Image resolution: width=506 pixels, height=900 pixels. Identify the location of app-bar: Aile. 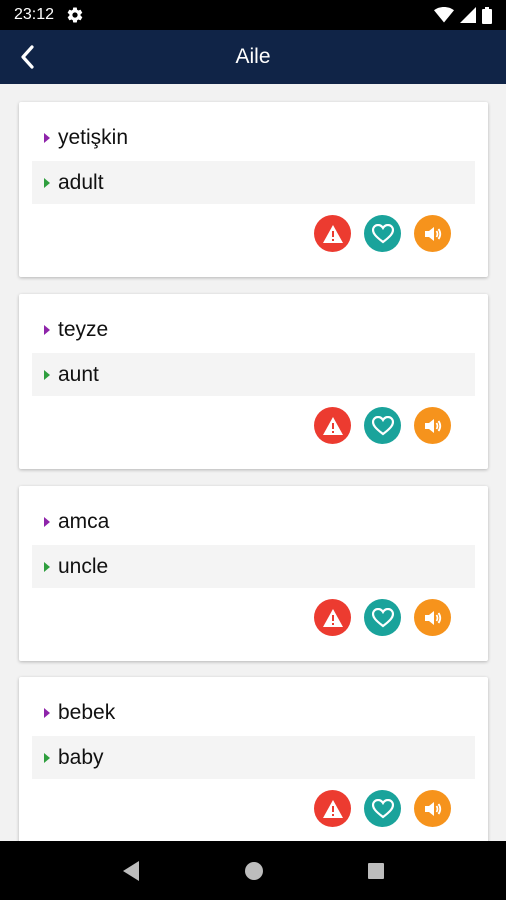
(253, 57).